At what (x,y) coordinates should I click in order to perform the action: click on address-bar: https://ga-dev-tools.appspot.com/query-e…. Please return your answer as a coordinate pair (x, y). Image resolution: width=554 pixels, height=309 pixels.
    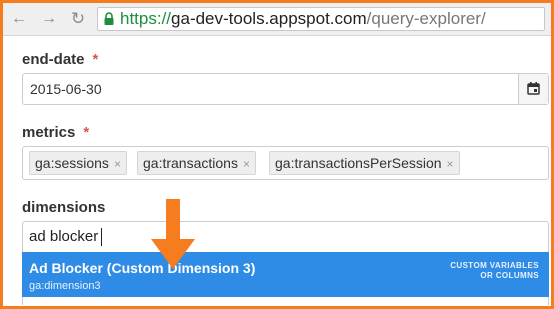
    Looking at the image, I should click on (321, 19).